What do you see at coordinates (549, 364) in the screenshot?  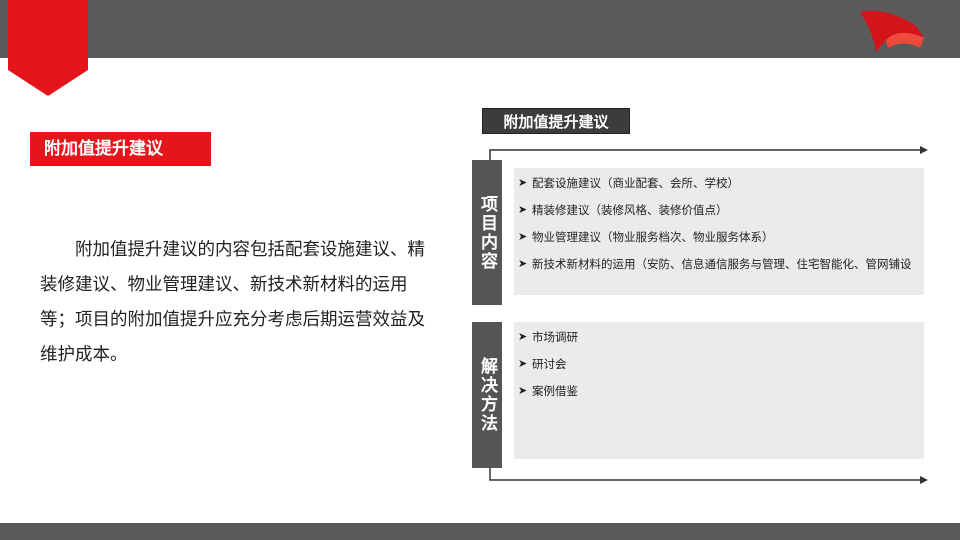 I see `list-item-text: 研讨会` at bounding box center [549, 364].